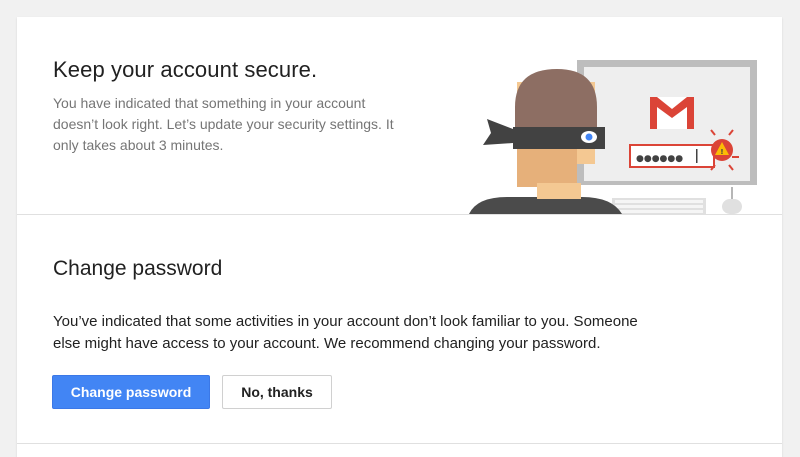 The height and width of the screenshot is (457, 800). What do you see at coordinates (672, 113) in the screenshot?
I see `gmail-icon` at bounding box center [672, 113].